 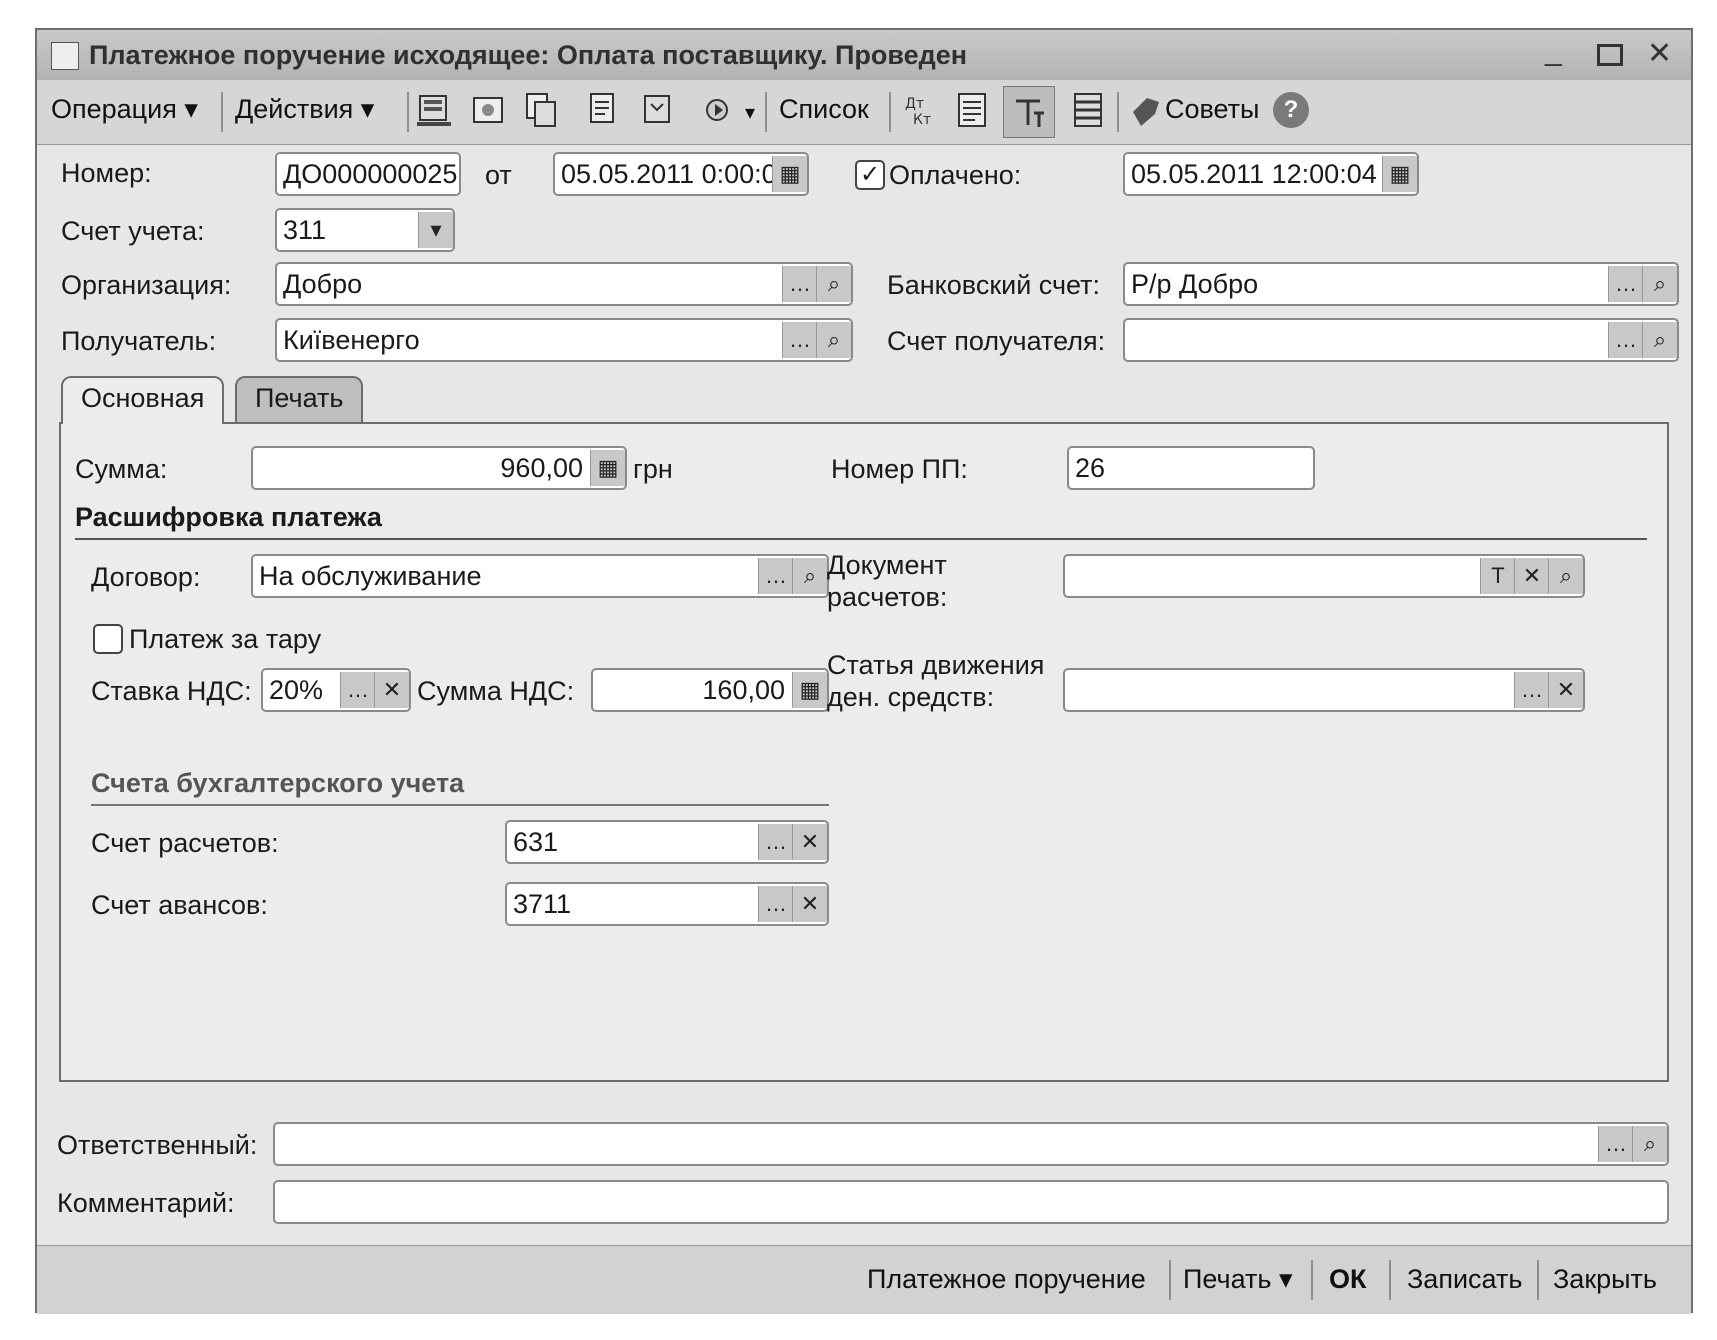 What do you see at coordinates (108, 639) in the screenshot?
I see `tare-payment-checkbox` at bounding box center [108, 639].